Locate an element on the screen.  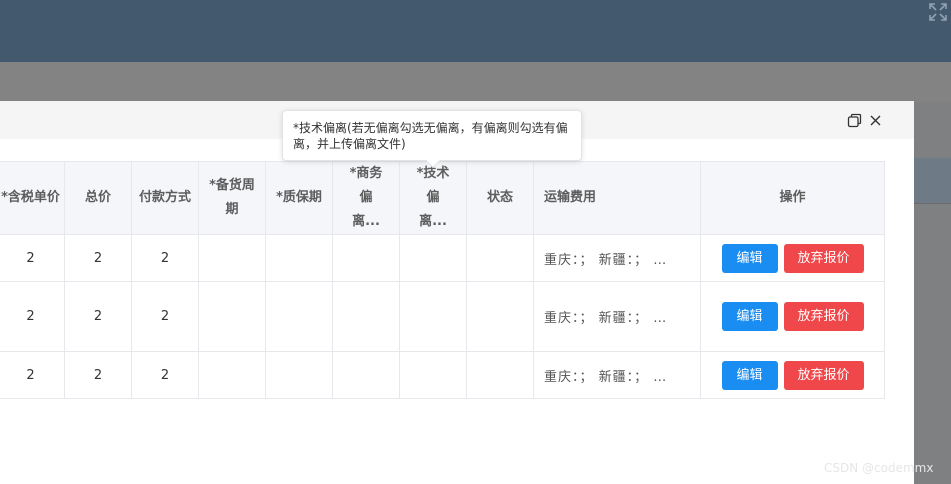
column-header: 操作 is located at coordinates (792, 198).